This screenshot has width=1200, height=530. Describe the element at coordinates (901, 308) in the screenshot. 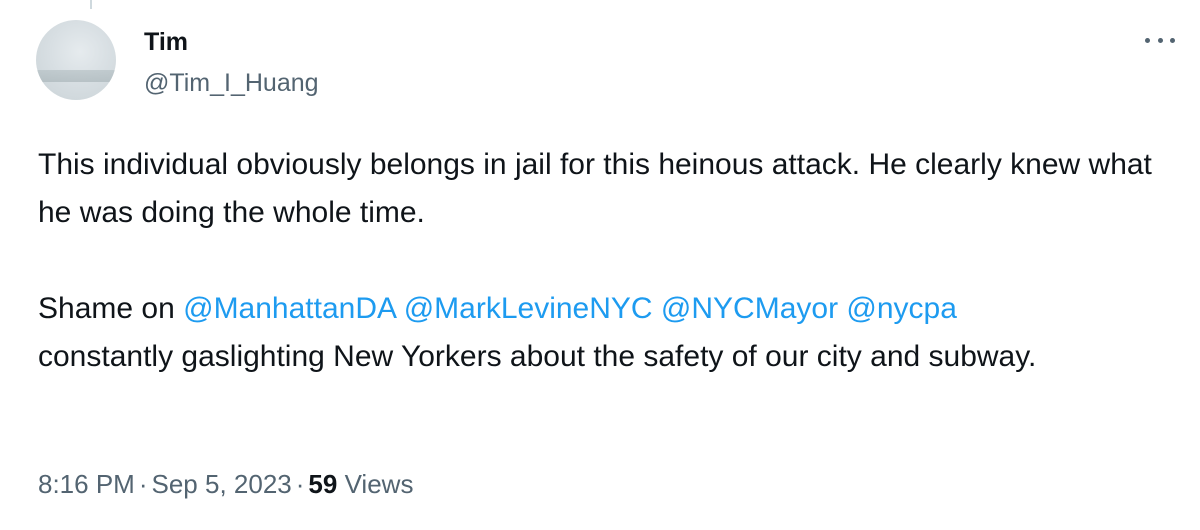

I see `mention-link-nycpa: @nycpa` at that location.